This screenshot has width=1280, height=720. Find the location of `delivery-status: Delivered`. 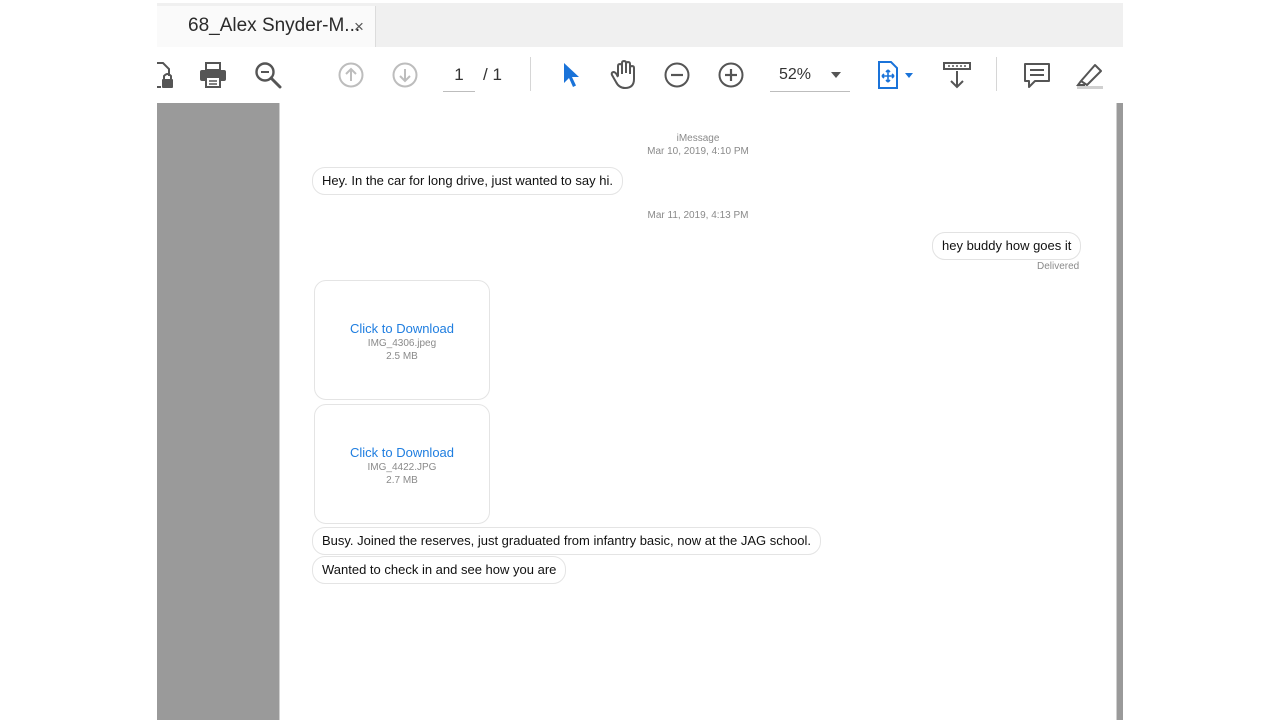

delivery-status: Delivered is located at coordinates (1058, 266).